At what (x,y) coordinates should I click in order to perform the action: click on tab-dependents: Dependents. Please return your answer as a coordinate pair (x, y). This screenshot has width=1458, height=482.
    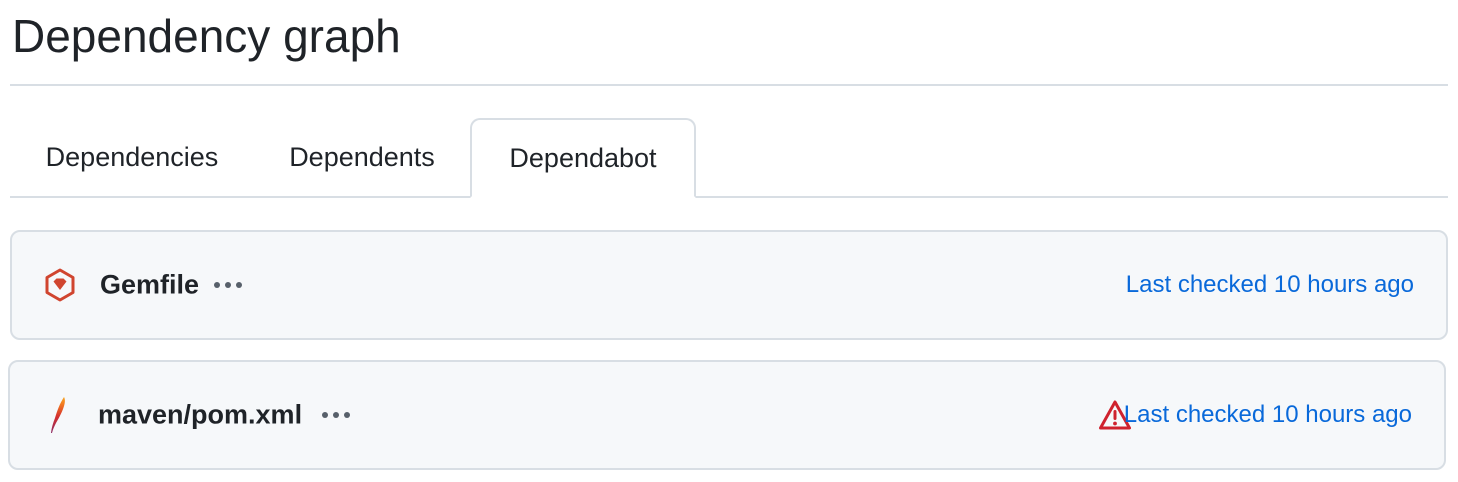
    Looking at the image, I should click on (362, 157).